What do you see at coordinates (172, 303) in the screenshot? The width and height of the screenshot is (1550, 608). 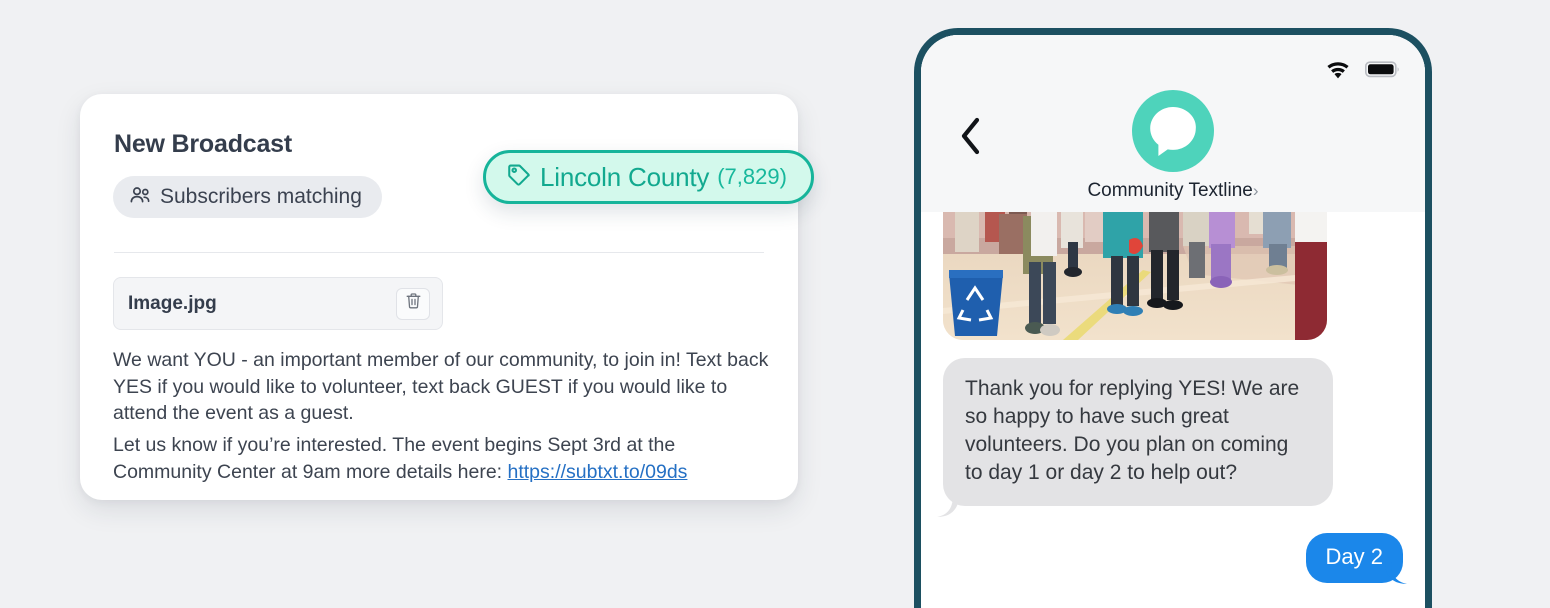 I see `attachment-file-name: Image.jpg` at bounding box center [172, 303].